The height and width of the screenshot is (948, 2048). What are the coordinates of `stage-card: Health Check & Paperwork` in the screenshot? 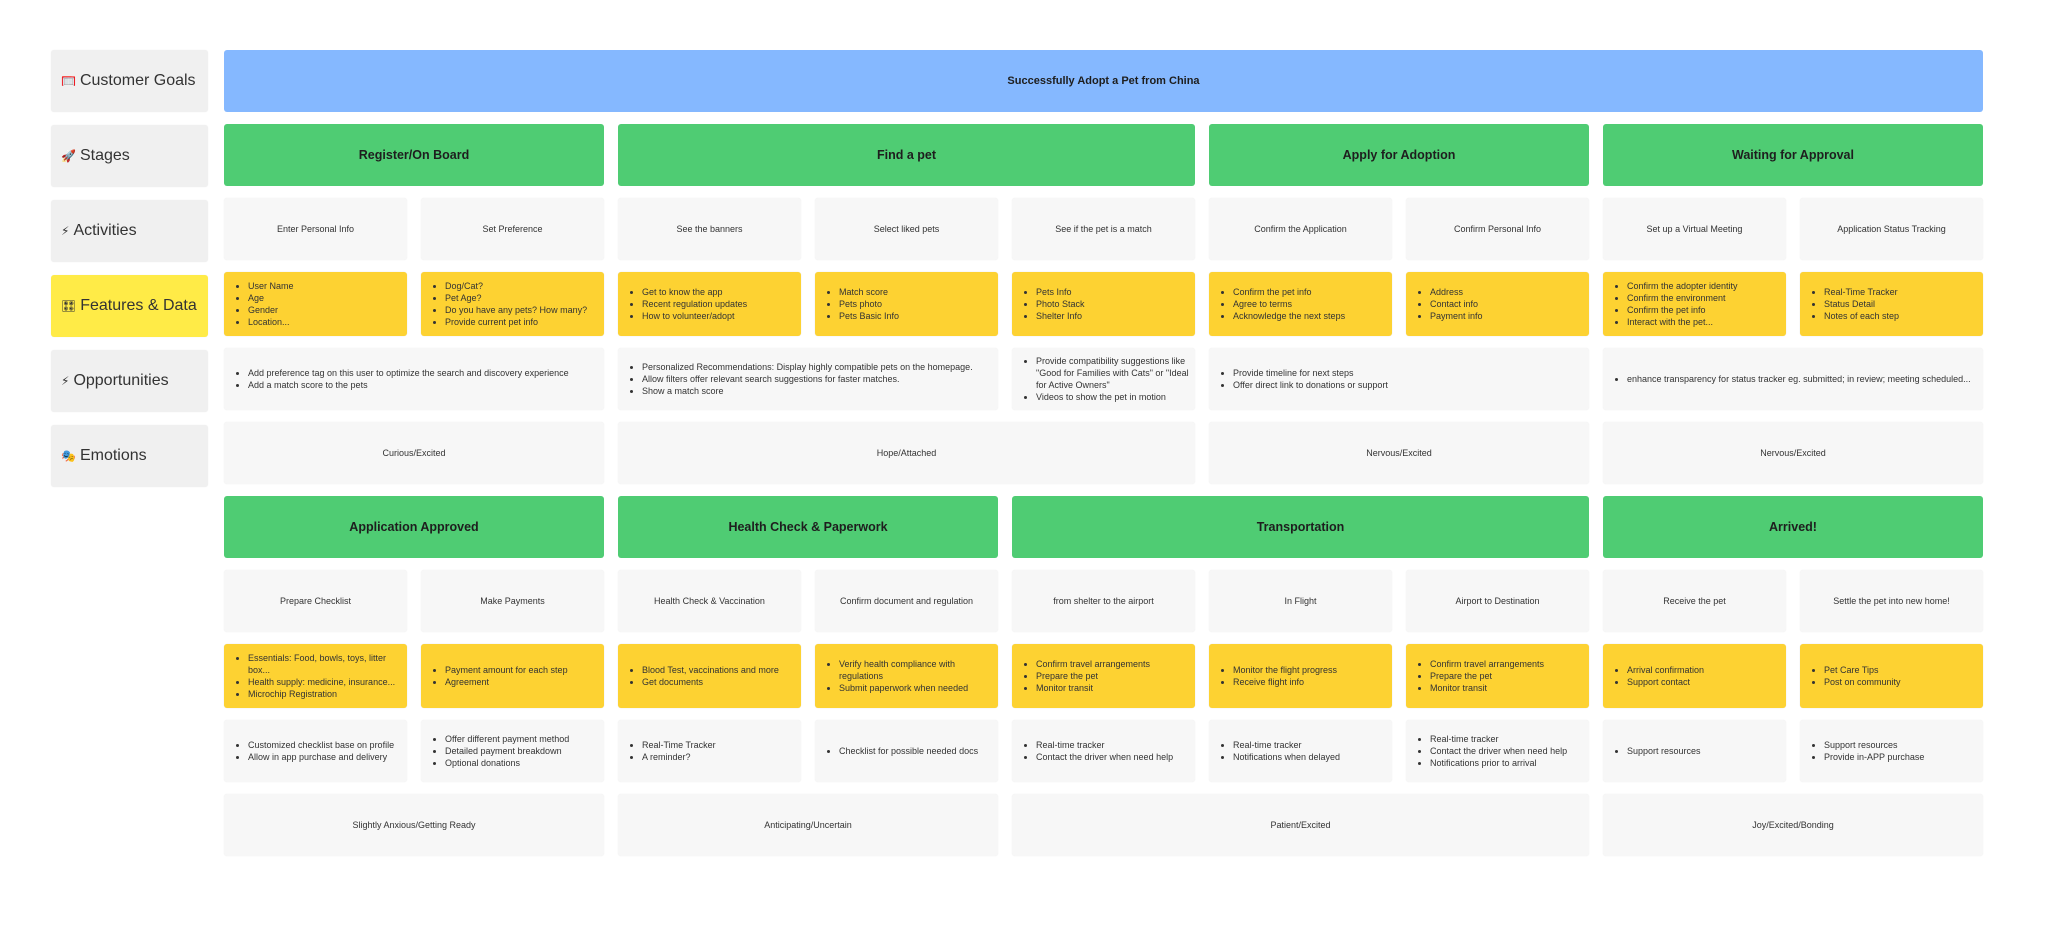 It's located at (808, 527).